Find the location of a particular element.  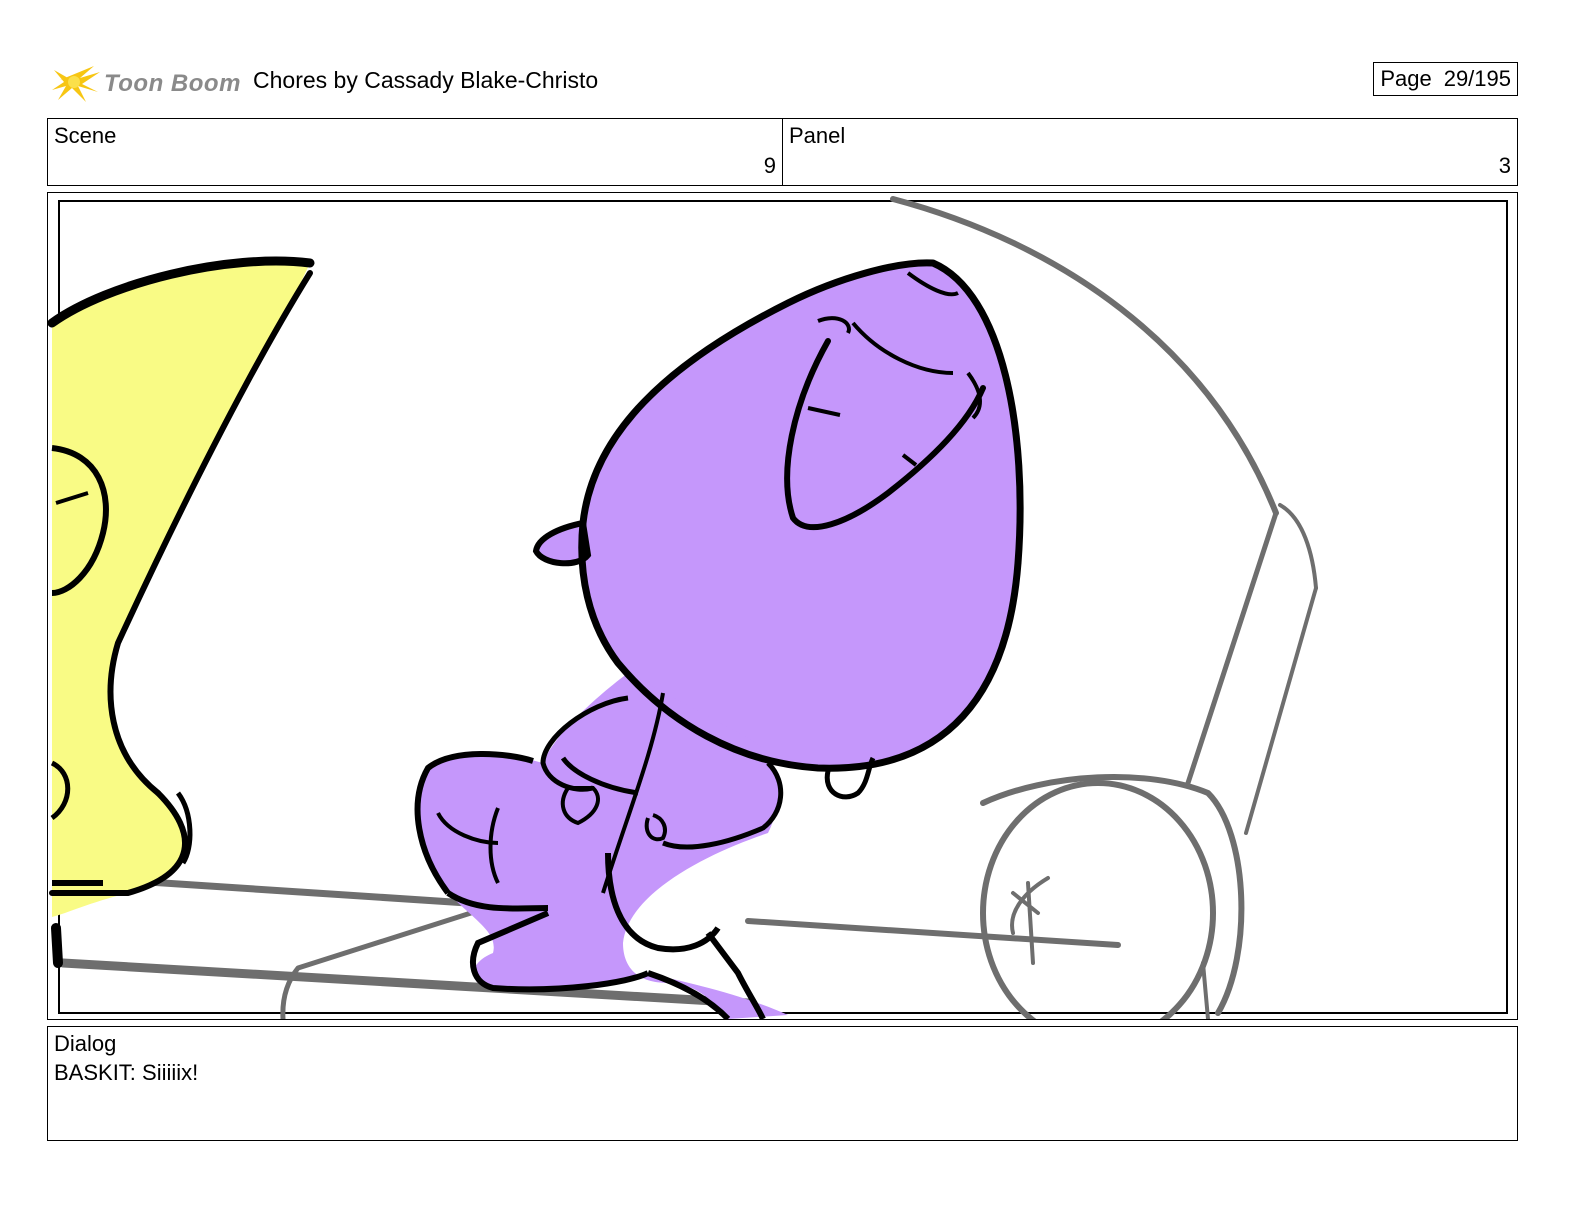

scene-panel-row: Scene 9 Panel 3 is located at coordinates (782, 152).